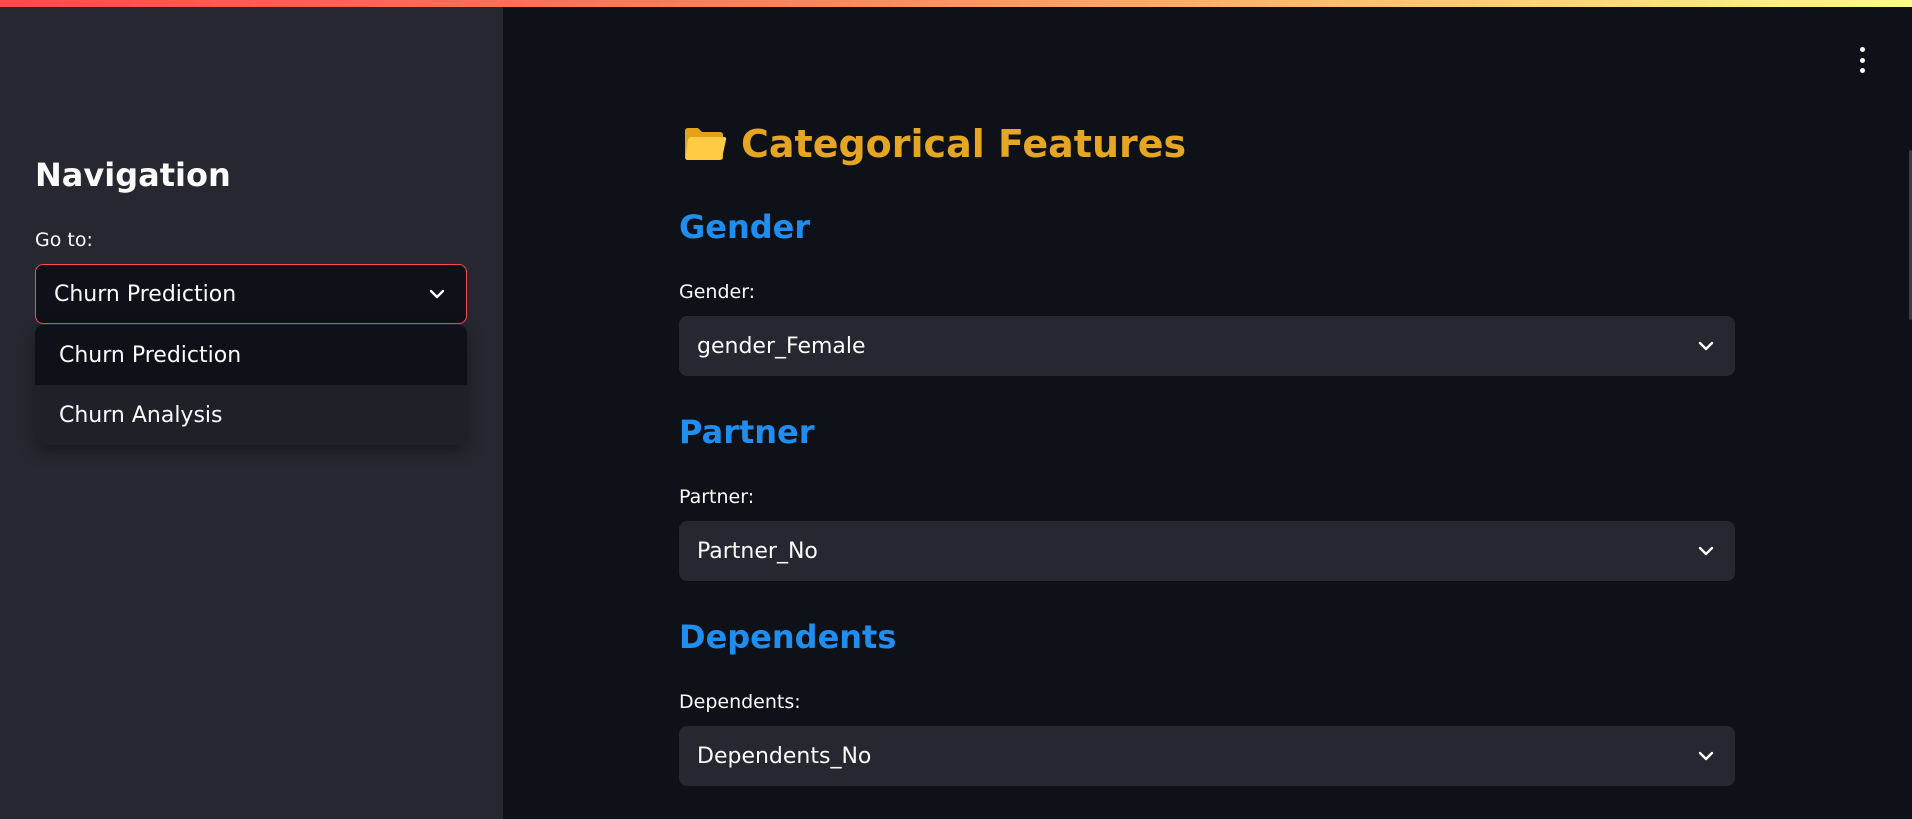 This screenshot has width=1912, height=819. What do you see at coordinates (964, 144) in the screenshot?
I see `page-title-text: Categorical Features` at bounding box center [964, 144].